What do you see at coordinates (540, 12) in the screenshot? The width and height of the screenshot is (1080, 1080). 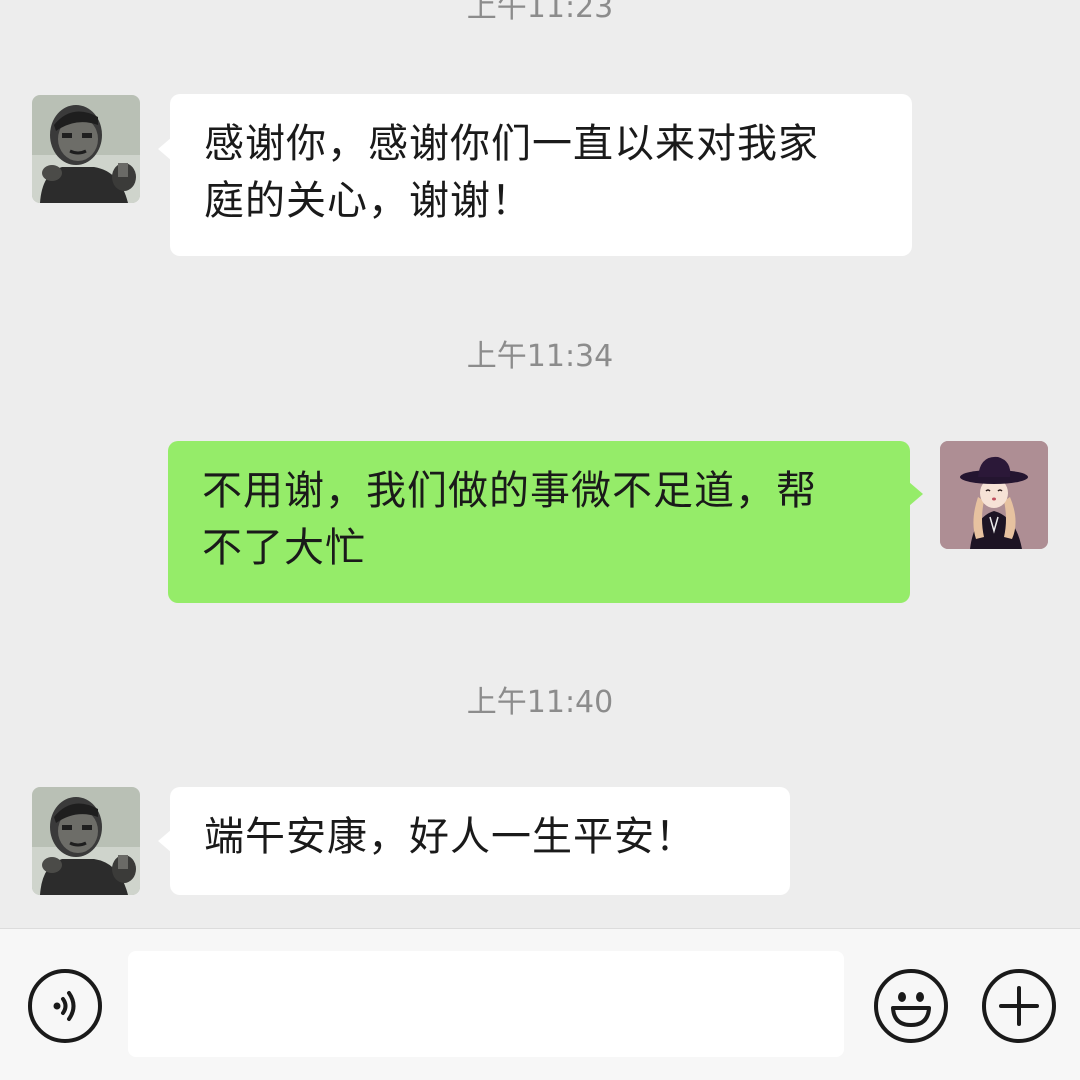 I see `timestamp: 上午11:23` at bounding box center [540, 12].